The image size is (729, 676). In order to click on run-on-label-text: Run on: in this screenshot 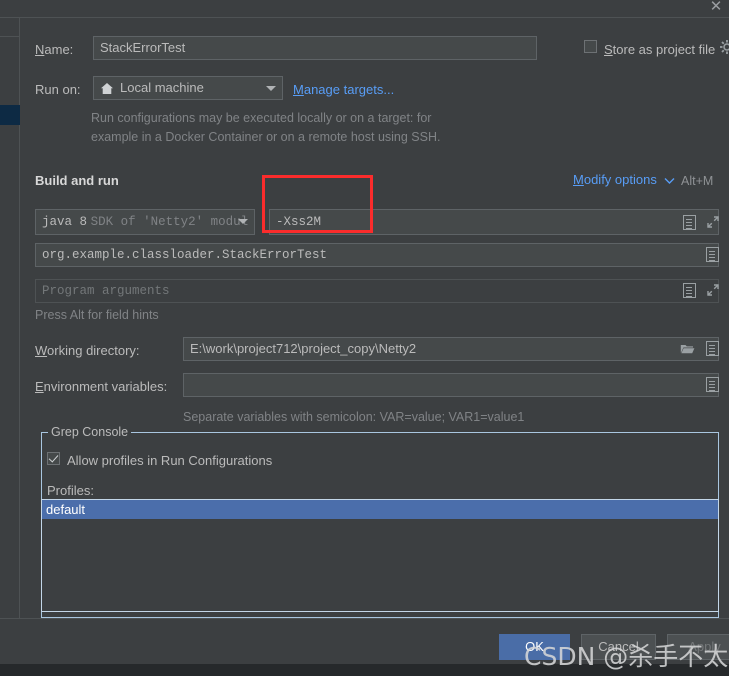, I will do `click(58, 89)`.